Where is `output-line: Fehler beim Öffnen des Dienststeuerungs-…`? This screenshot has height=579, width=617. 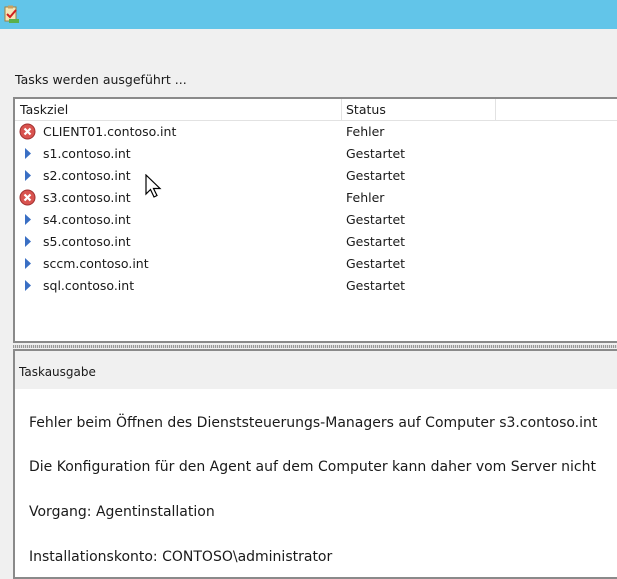
output-line: Fehler beim Öffnen des Dienststeuerungs-… is located at coordinates (313, 423).